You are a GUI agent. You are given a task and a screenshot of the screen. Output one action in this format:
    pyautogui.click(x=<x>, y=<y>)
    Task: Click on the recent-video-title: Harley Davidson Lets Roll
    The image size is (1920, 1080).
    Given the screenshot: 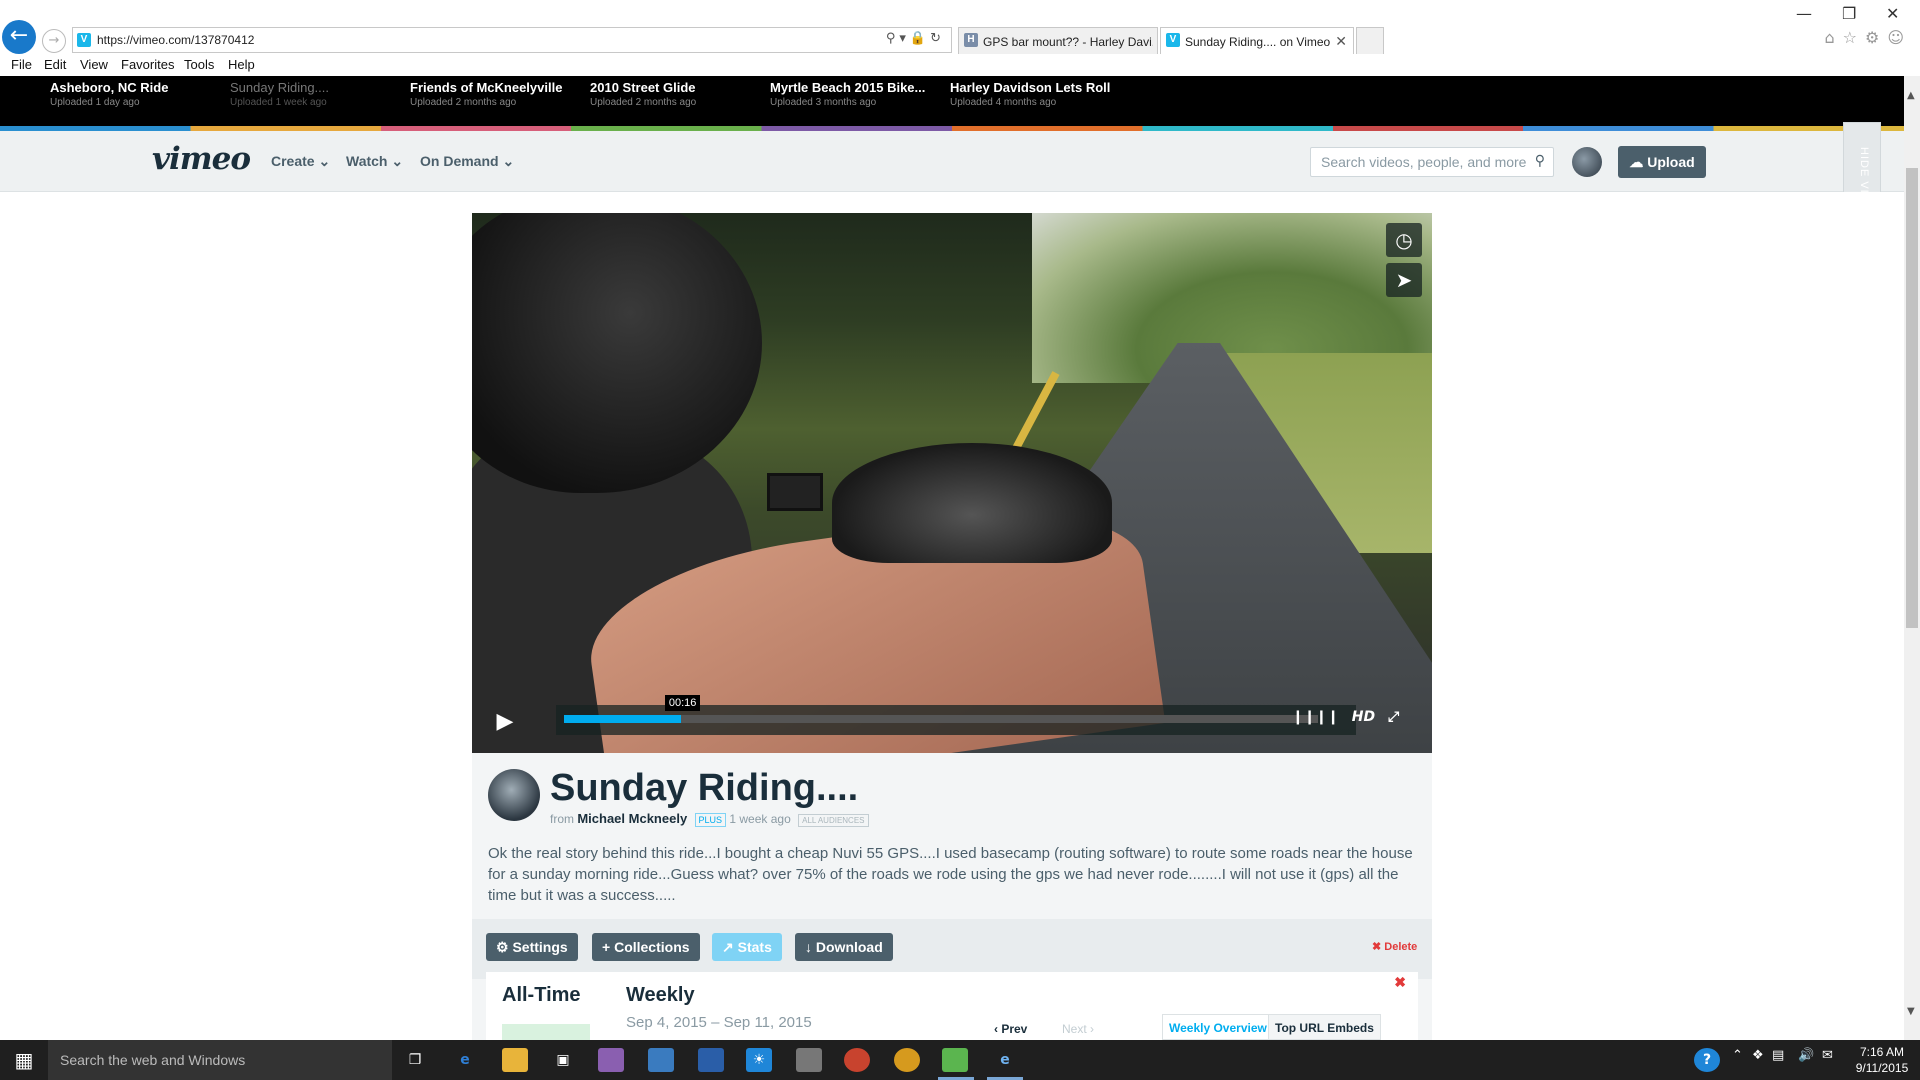 What is the action you would take?
    pyautogui.click(x=1030, y=87)
    